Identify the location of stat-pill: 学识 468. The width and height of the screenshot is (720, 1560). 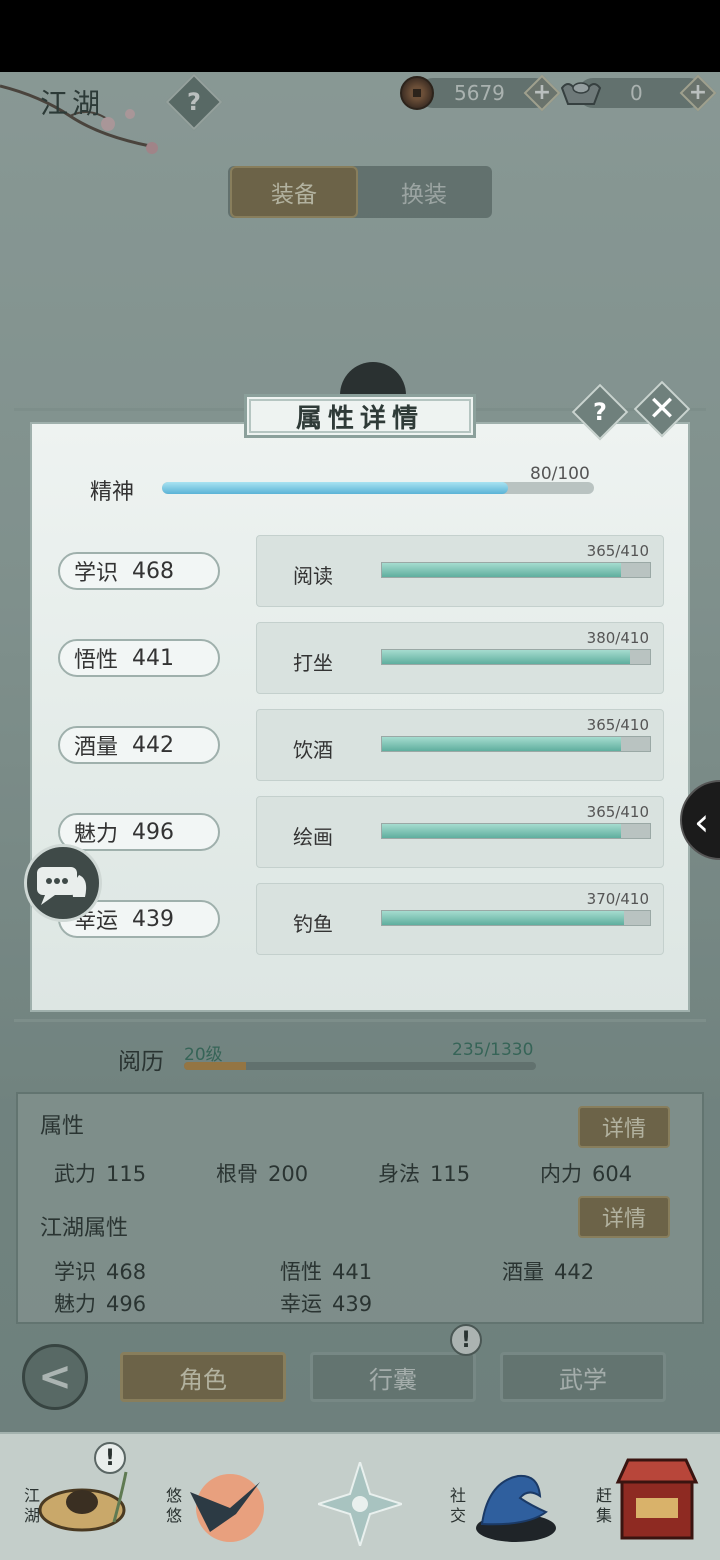
(139, 571).